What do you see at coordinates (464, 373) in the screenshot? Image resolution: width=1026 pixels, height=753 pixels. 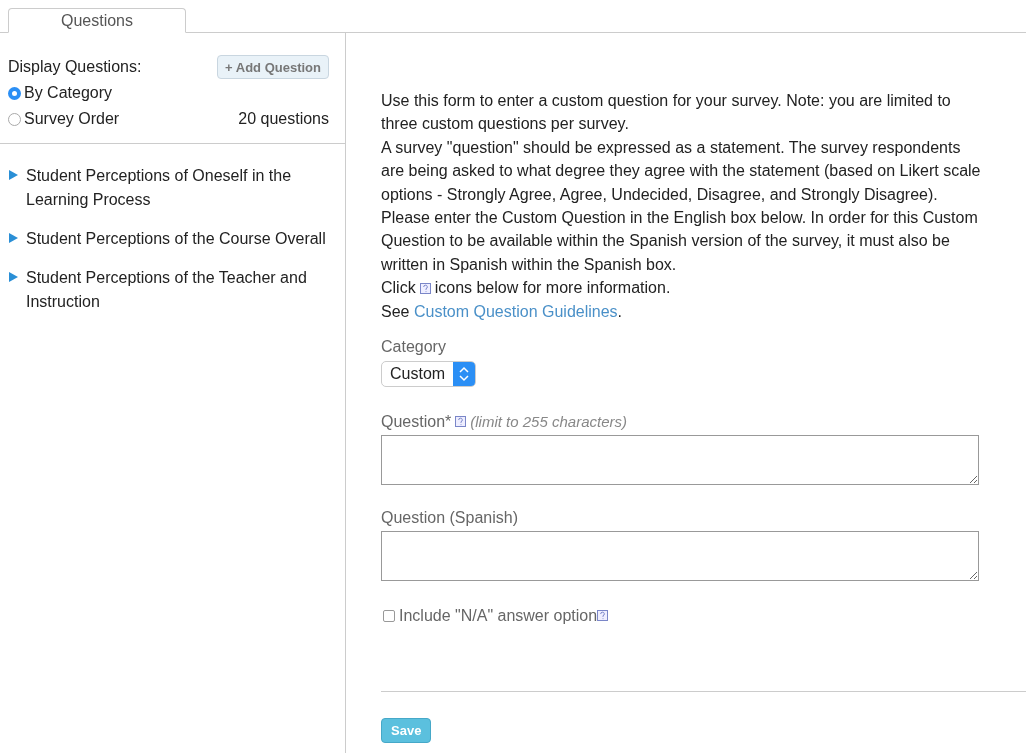 I see `chevron-updown-icon` at bounding box center [464, 373].